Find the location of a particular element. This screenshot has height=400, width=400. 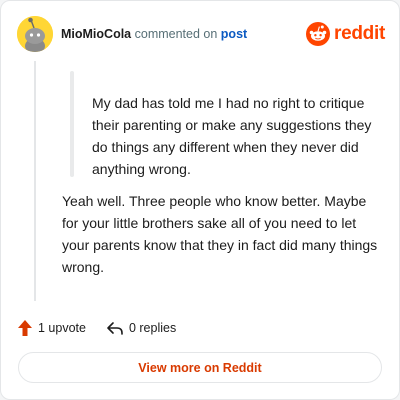

reddit-brand: reddit is located at coordinates (345, 34).